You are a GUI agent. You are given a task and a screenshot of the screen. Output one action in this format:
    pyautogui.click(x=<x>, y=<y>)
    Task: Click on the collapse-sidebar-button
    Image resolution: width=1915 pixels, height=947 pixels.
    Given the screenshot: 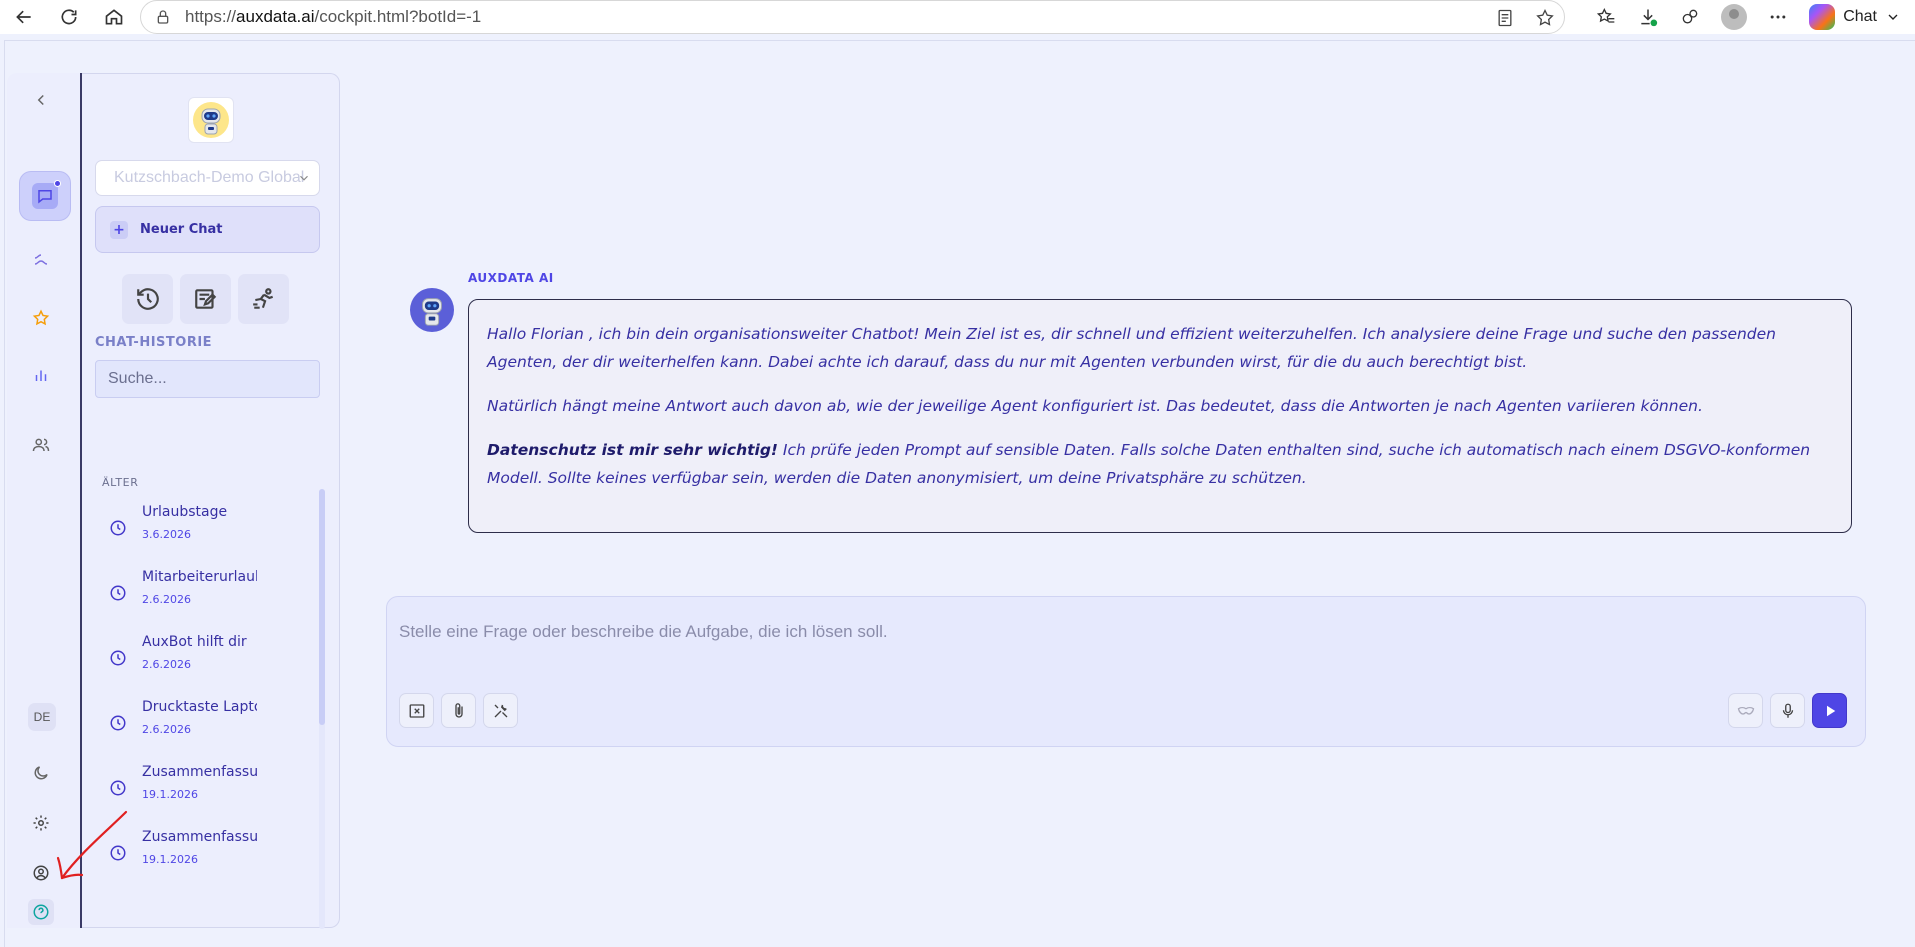 What is the action you would take?
    pyautogui.click(x=41, y=100)
    